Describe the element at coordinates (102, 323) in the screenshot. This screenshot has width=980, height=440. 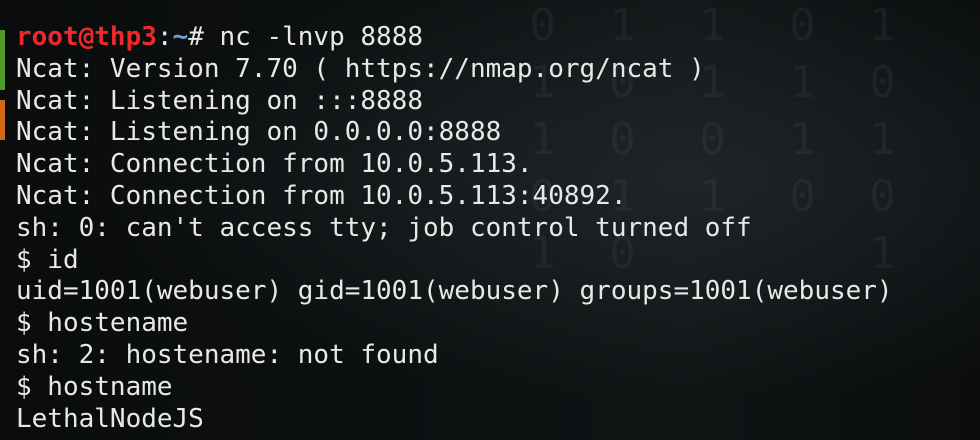
I see `output-line: $ hostename` at that location.